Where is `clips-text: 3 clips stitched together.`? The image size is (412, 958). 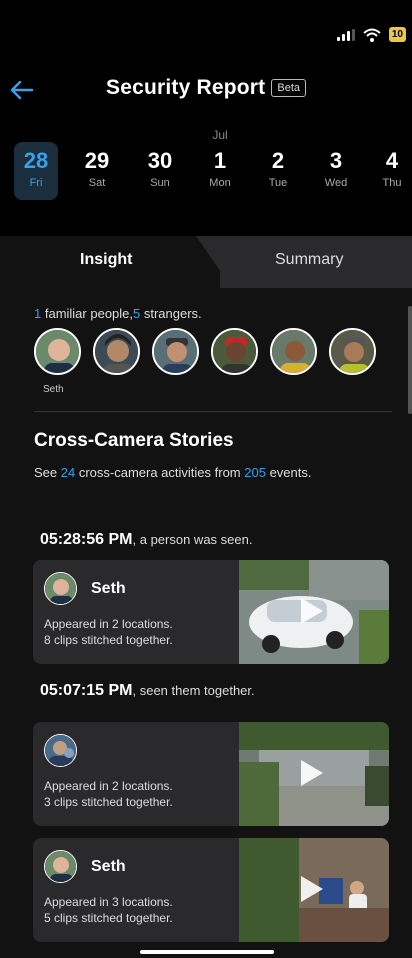 clips-text: 3 clips stitched together. is located at coordinates (108, 802).